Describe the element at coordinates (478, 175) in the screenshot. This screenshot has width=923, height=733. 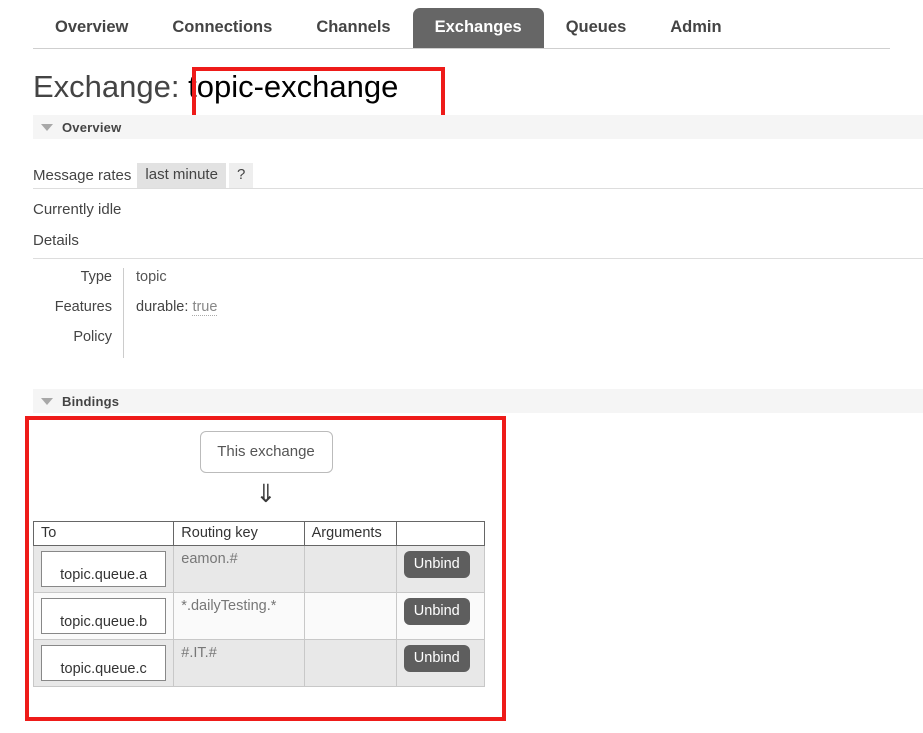
I see `message-rates-row: Message rates last minute ?` at that location.